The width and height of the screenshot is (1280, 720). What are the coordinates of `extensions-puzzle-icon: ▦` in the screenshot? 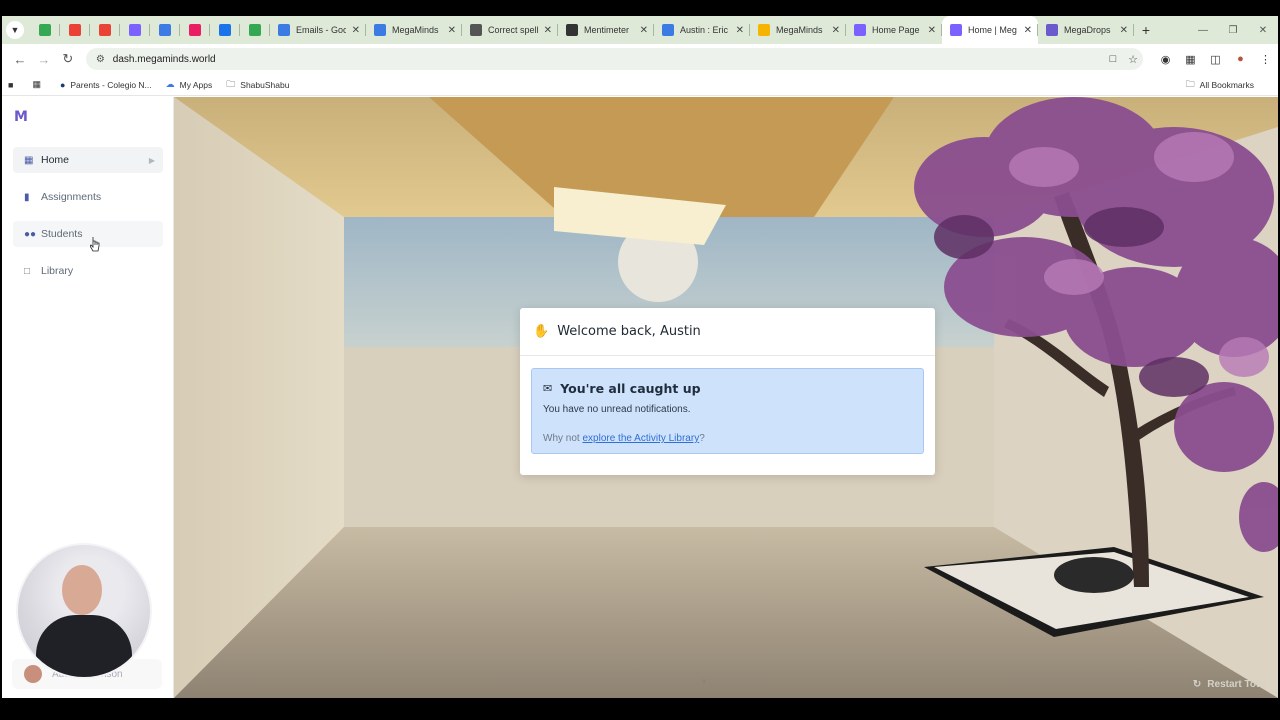 It's located at (1190, 59).